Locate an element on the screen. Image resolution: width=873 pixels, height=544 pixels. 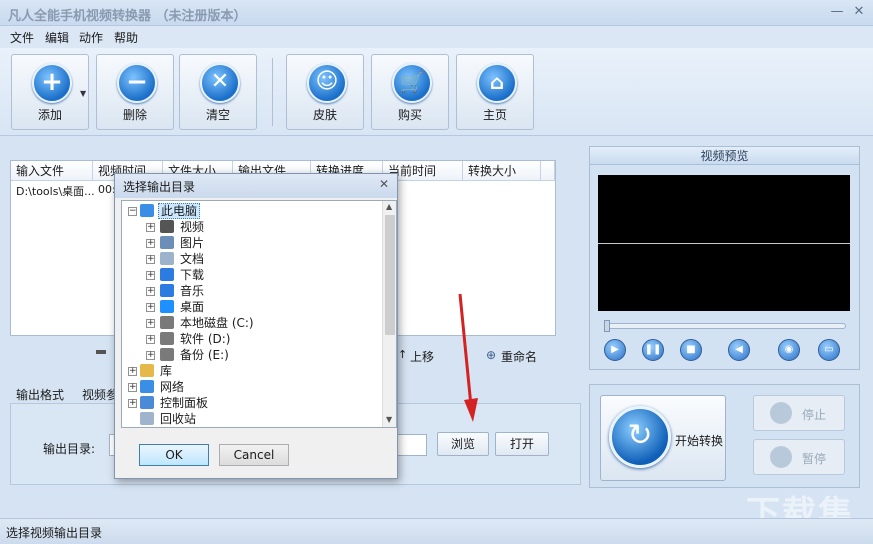
tree-item: + 文档 is located at coordinates (251, 259).